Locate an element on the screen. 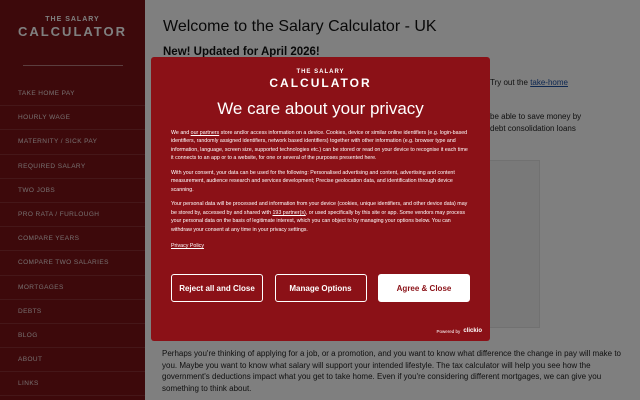  our-partners-link: our partners is located at coordinates (205, 133).